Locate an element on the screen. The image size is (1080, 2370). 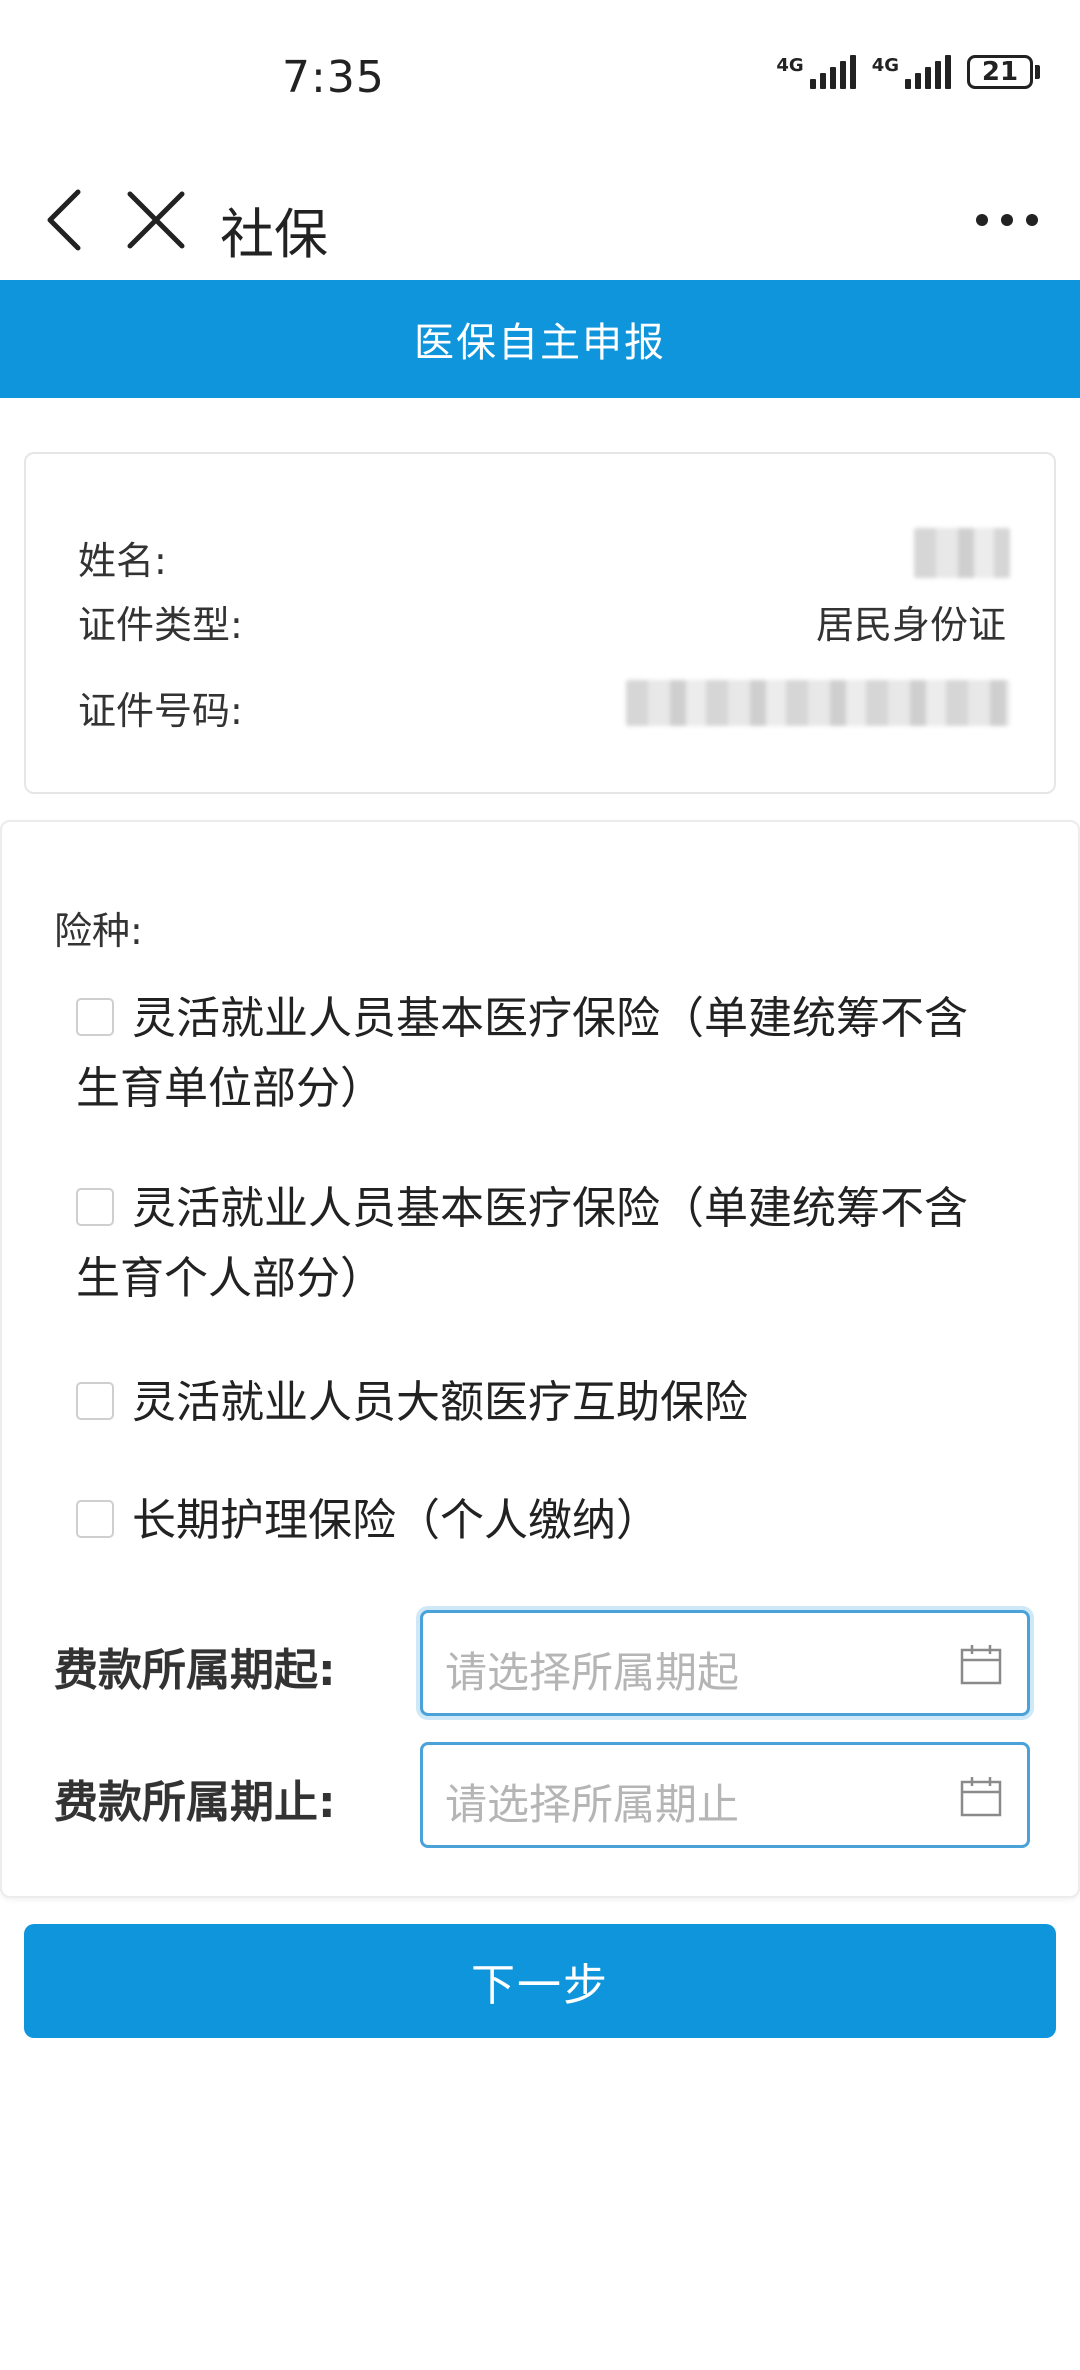
period-end-row: 费款所属期止: 请选择所属期止 is located at coordinates (544, 1796).